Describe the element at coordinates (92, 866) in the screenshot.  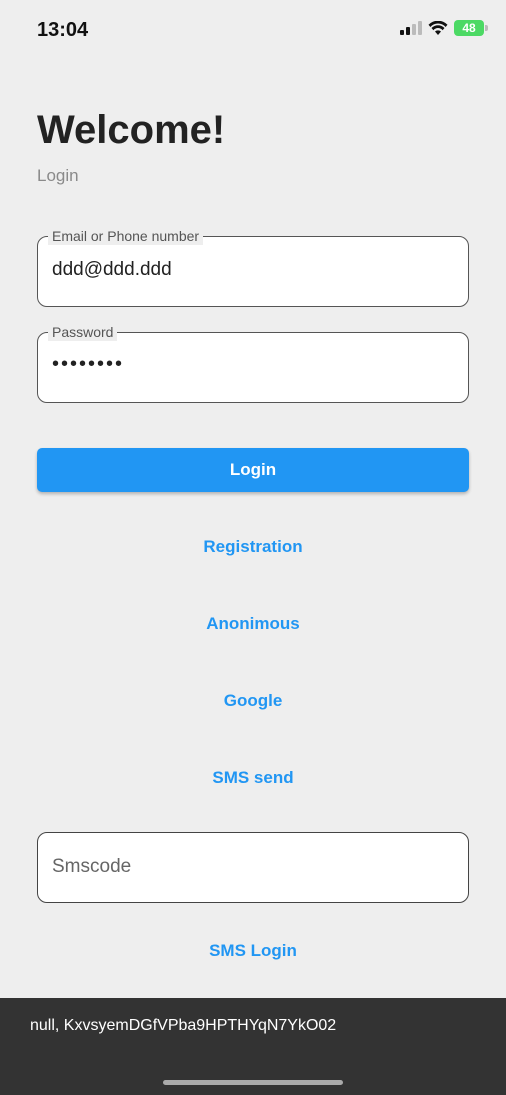
I see `sms-code-placeholder: Smscode` at that location.